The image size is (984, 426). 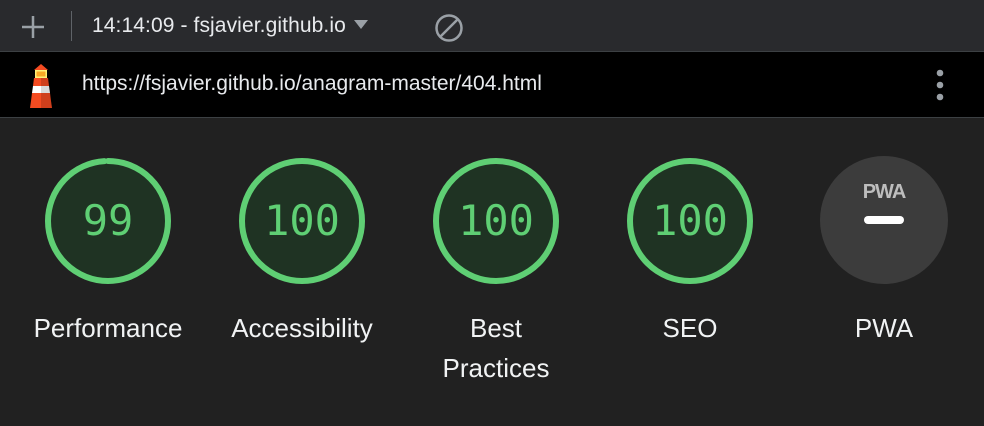 I want to click on gauge-seo: 100, so click(x=690, y=221).